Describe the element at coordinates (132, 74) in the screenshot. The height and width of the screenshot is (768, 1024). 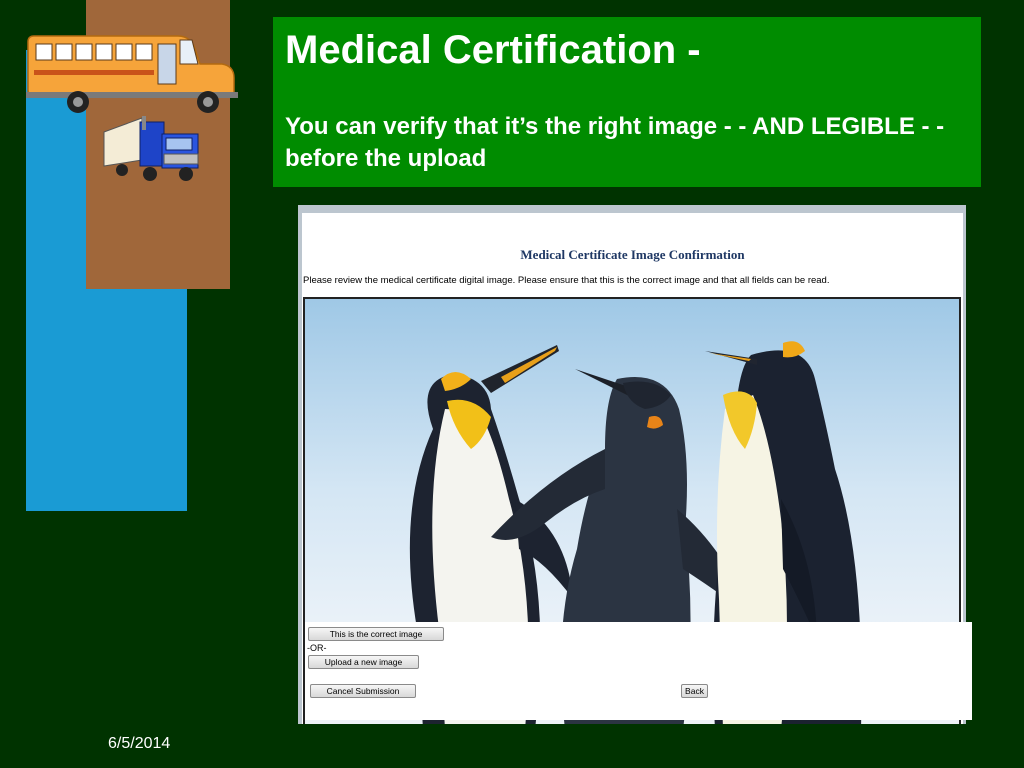
I see `school-bus-icon` at that location.